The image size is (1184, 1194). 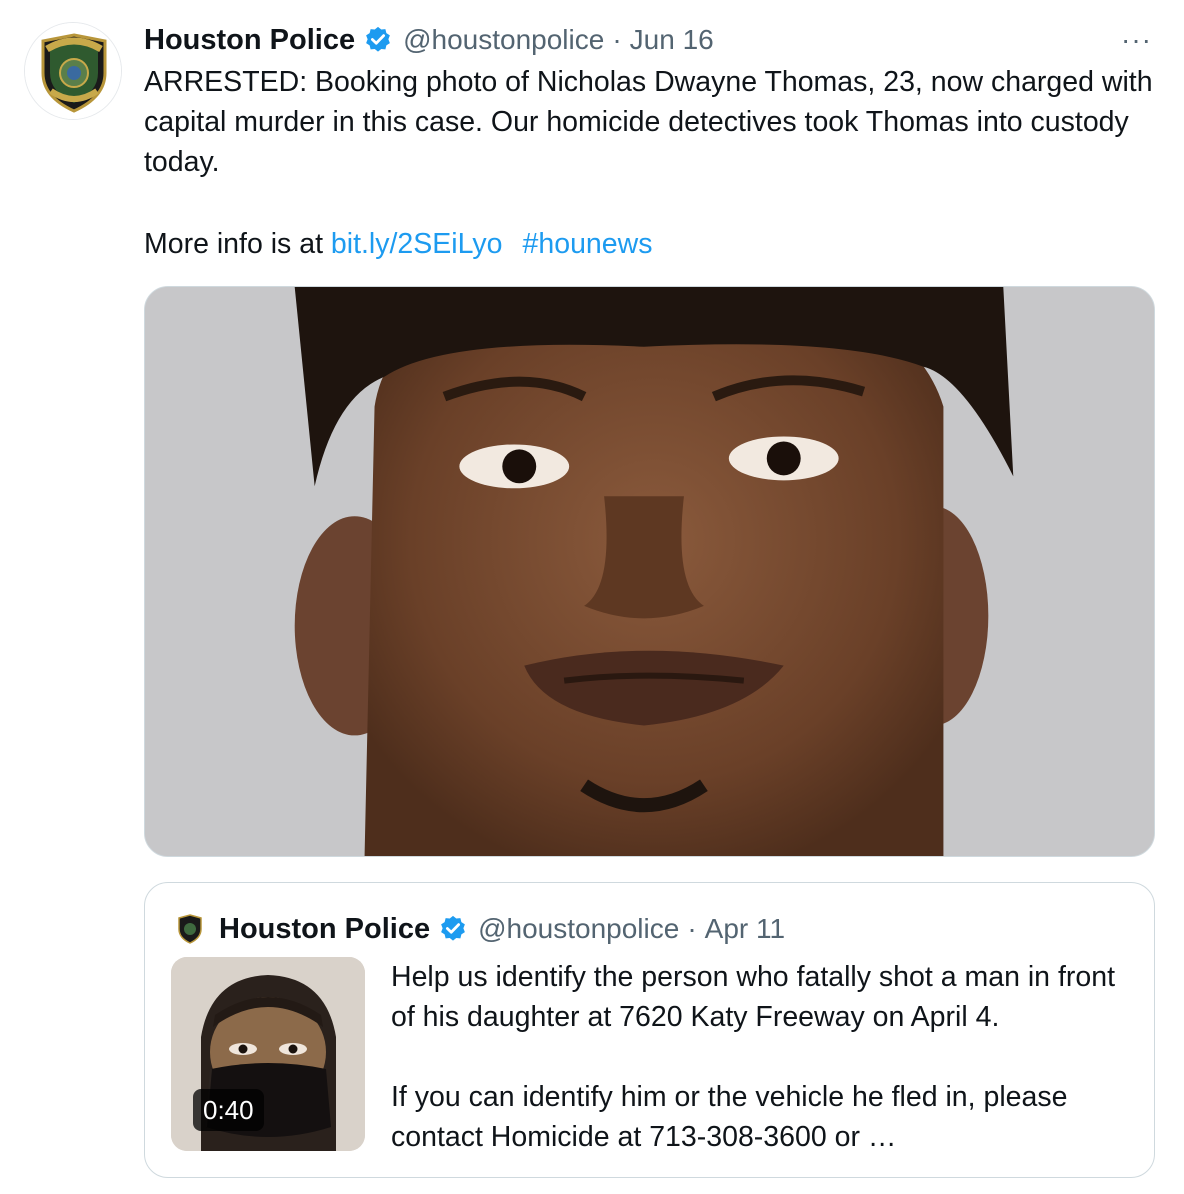 What do you see at coordinates (237, 244) in the screenshot?
I see `more-info-prefix: More info is at` at bounding box center [237, 244].